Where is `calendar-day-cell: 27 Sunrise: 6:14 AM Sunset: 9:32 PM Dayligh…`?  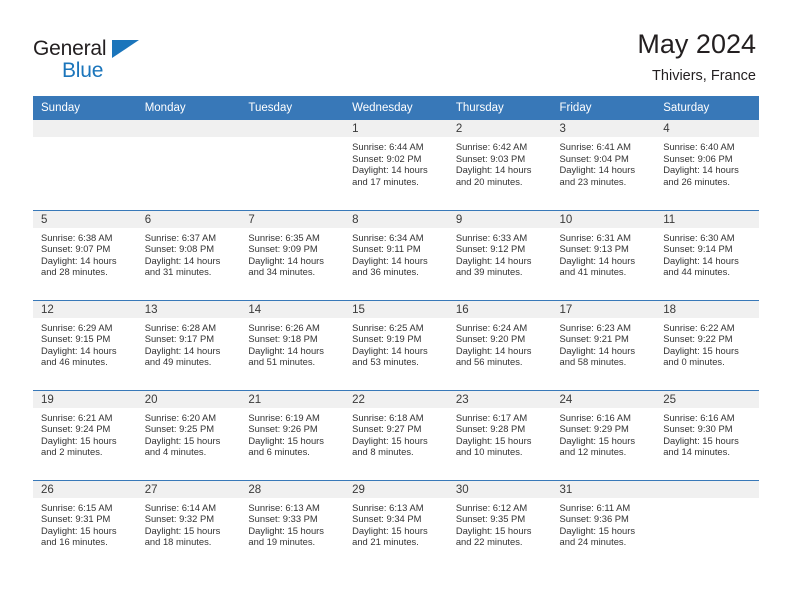 calendar-day-cell: 27 Sunrise: 6:14 AM Sunset: 9:32 PM Dayligh… is located at coordinates (188, 524).